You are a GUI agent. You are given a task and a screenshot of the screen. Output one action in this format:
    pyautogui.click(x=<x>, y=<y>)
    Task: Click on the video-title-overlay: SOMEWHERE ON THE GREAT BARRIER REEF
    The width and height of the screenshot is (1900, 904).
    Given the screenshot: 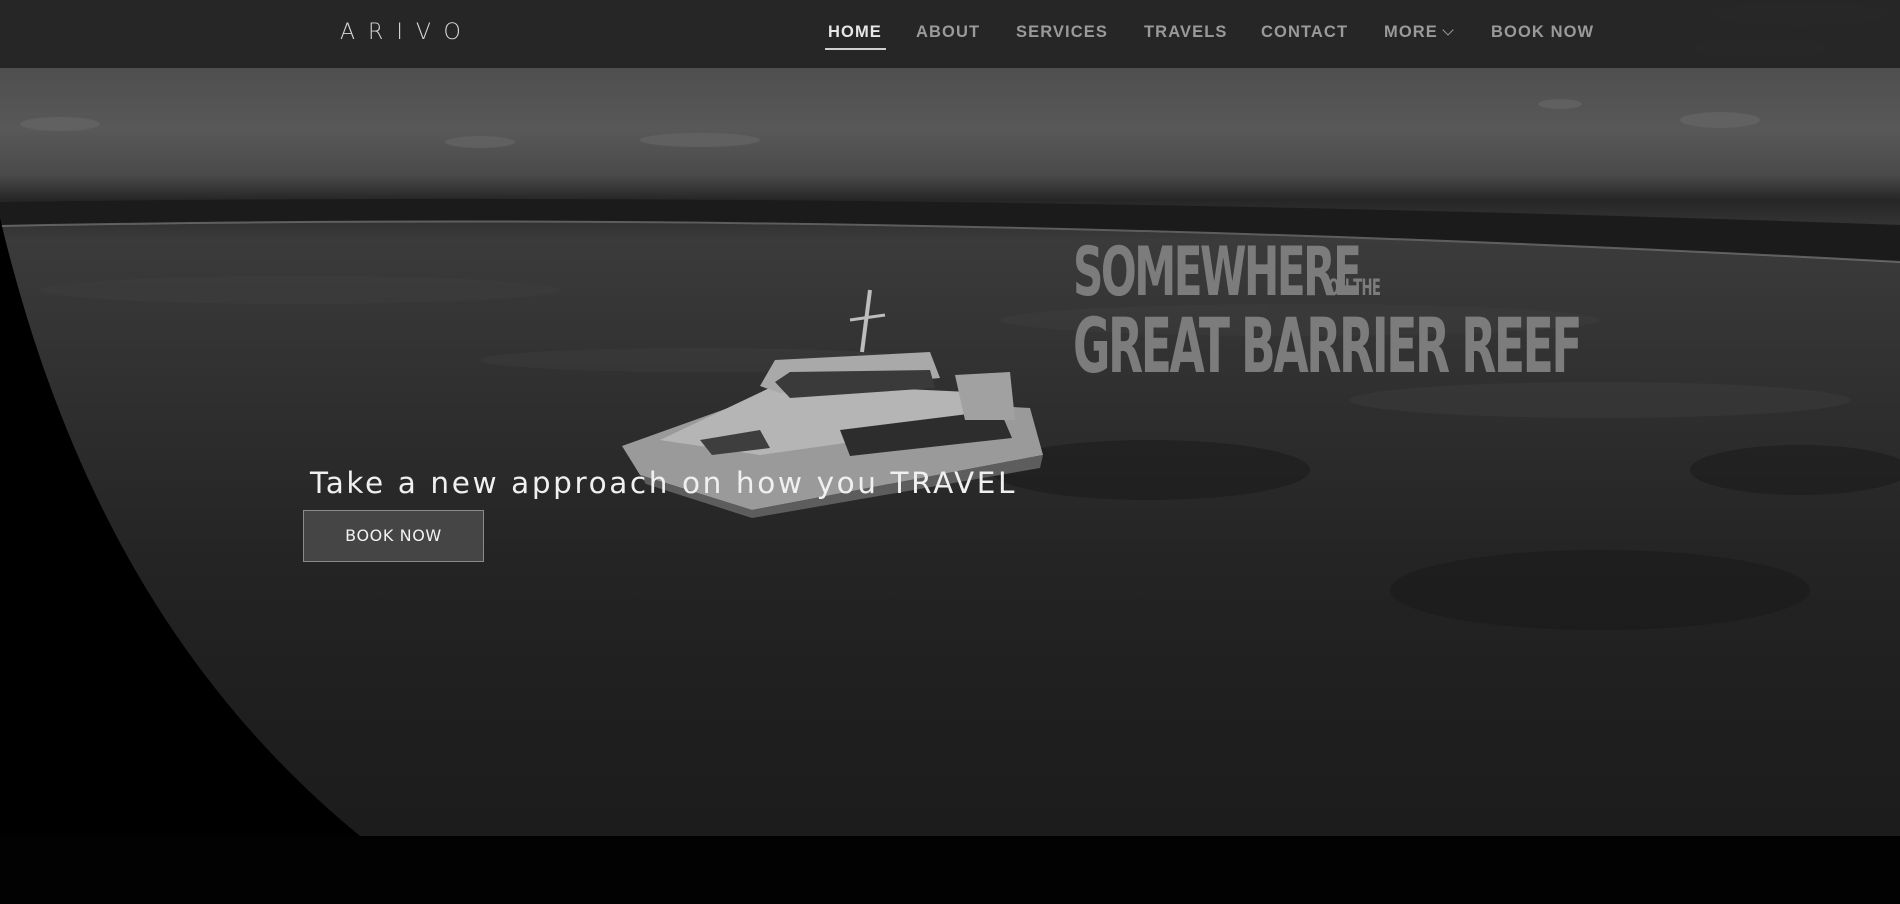 What is the action you would take?
    pyautogui.click(x=1486, y=311)
    